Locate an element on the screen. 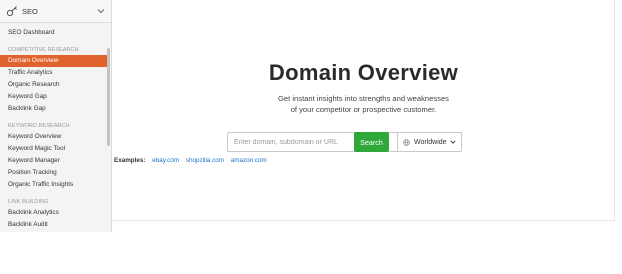 This screenshot has height=274, width=622. sidebar-item-traffic-analytics: Traffic Analytics is located at coordinates (55, 73).